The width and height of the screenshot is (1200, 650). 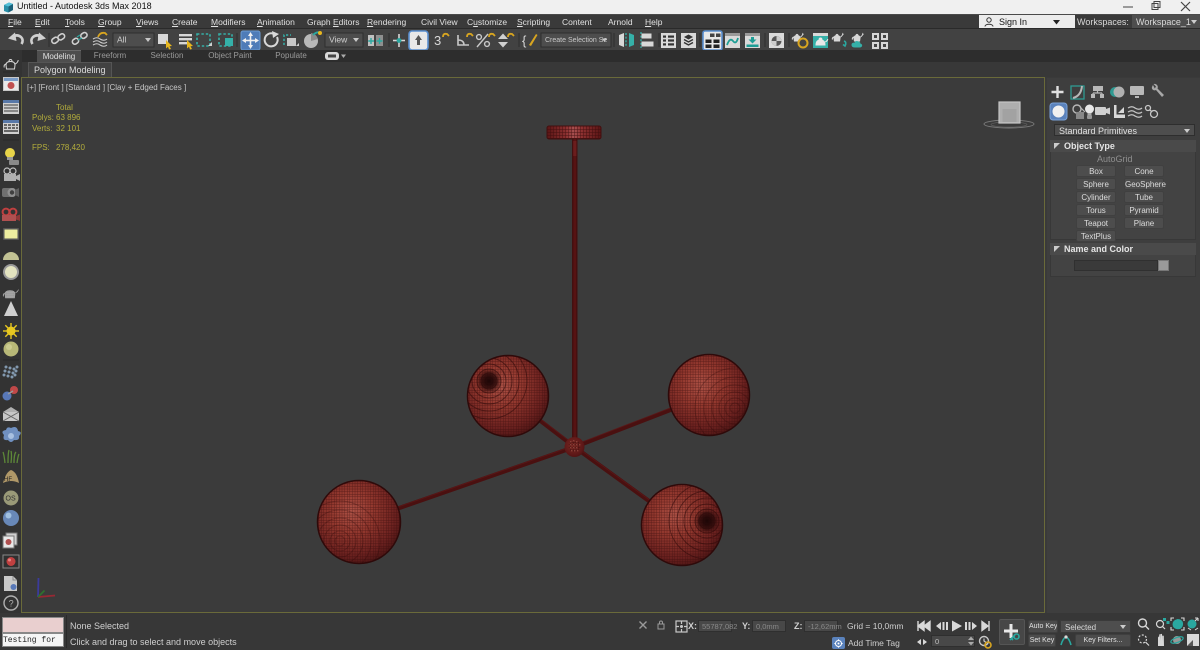 What do you see at coordinates (8, 480) in the screenshot?
I see `svg-text: HF` at bounding box center [8, 480].